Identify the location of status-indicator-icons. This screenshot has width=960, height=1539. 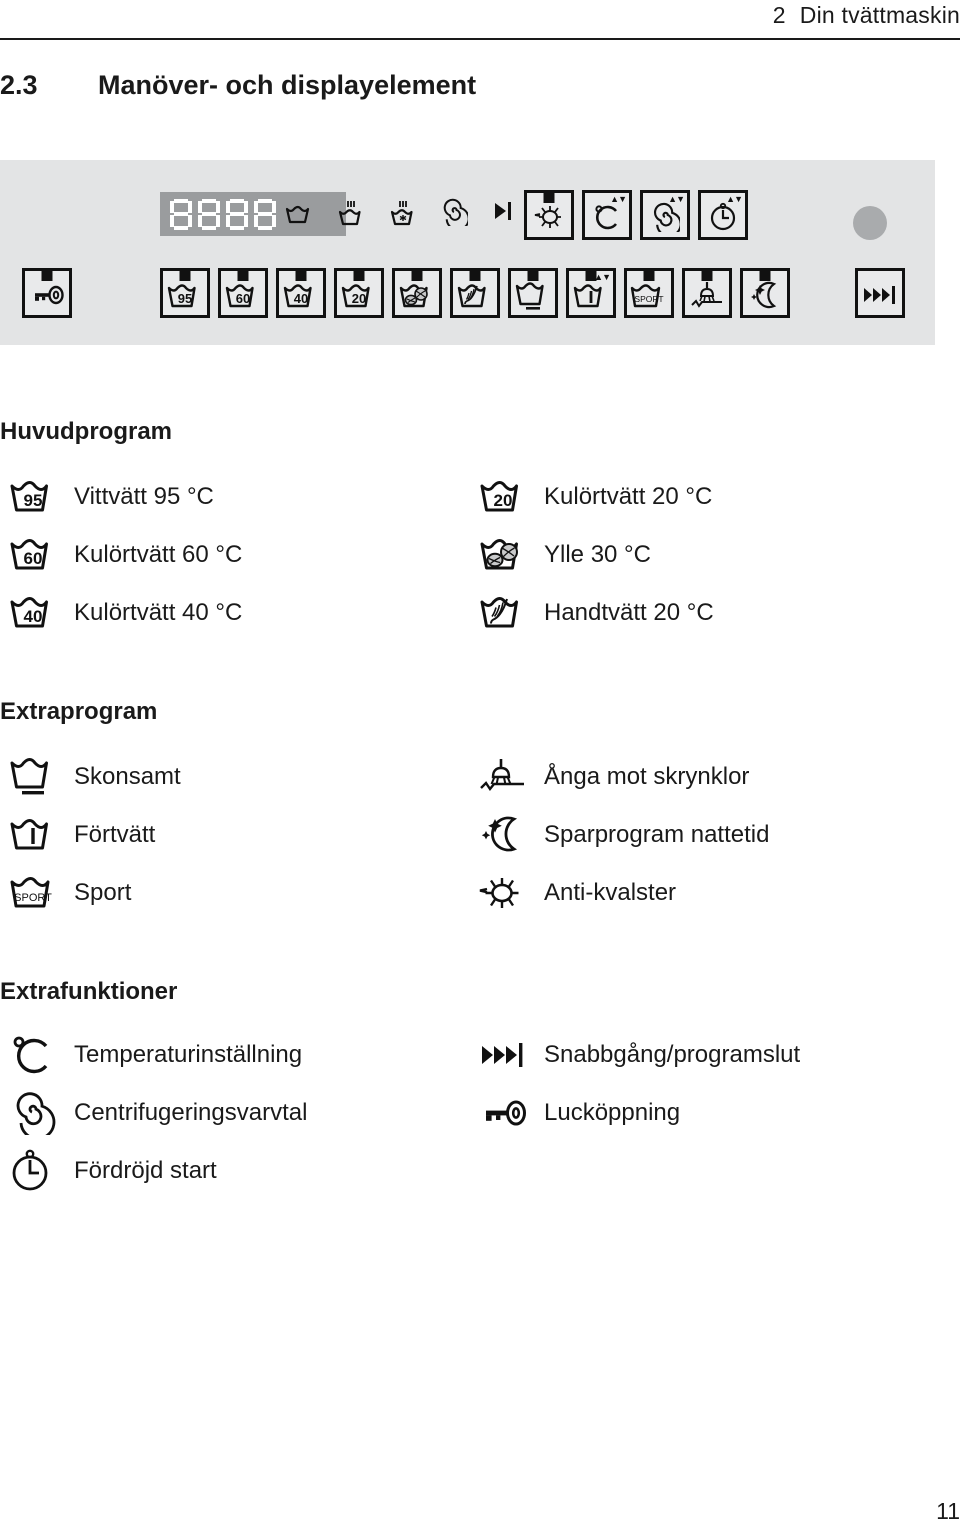
(399, 214).